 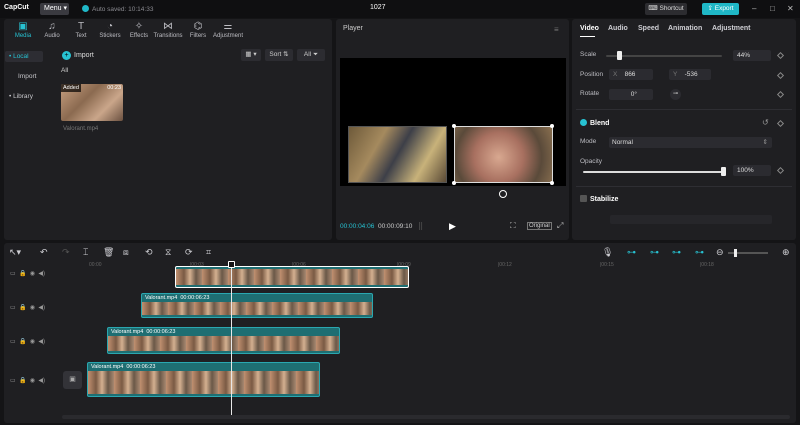 What do you see at coordinates (513, 226) in the screenshot?
I see `crop-icon: ⛶` at bounding box center [513, 226].